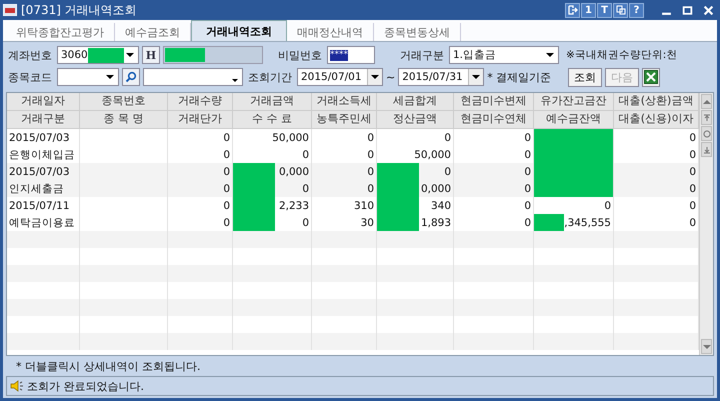 The width and height of the screenshot is (720, 401). I want to click on column-header: 세금합계, so click(415, 101).